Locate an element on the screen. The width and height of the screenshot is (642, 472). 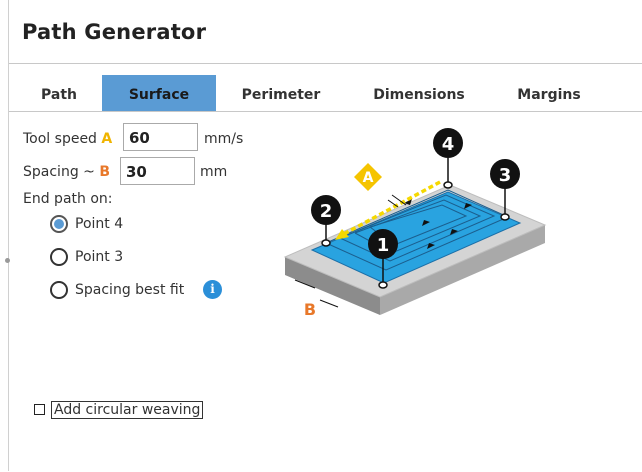
circular-weaving-checkbox is located at coordinates (39, 409).